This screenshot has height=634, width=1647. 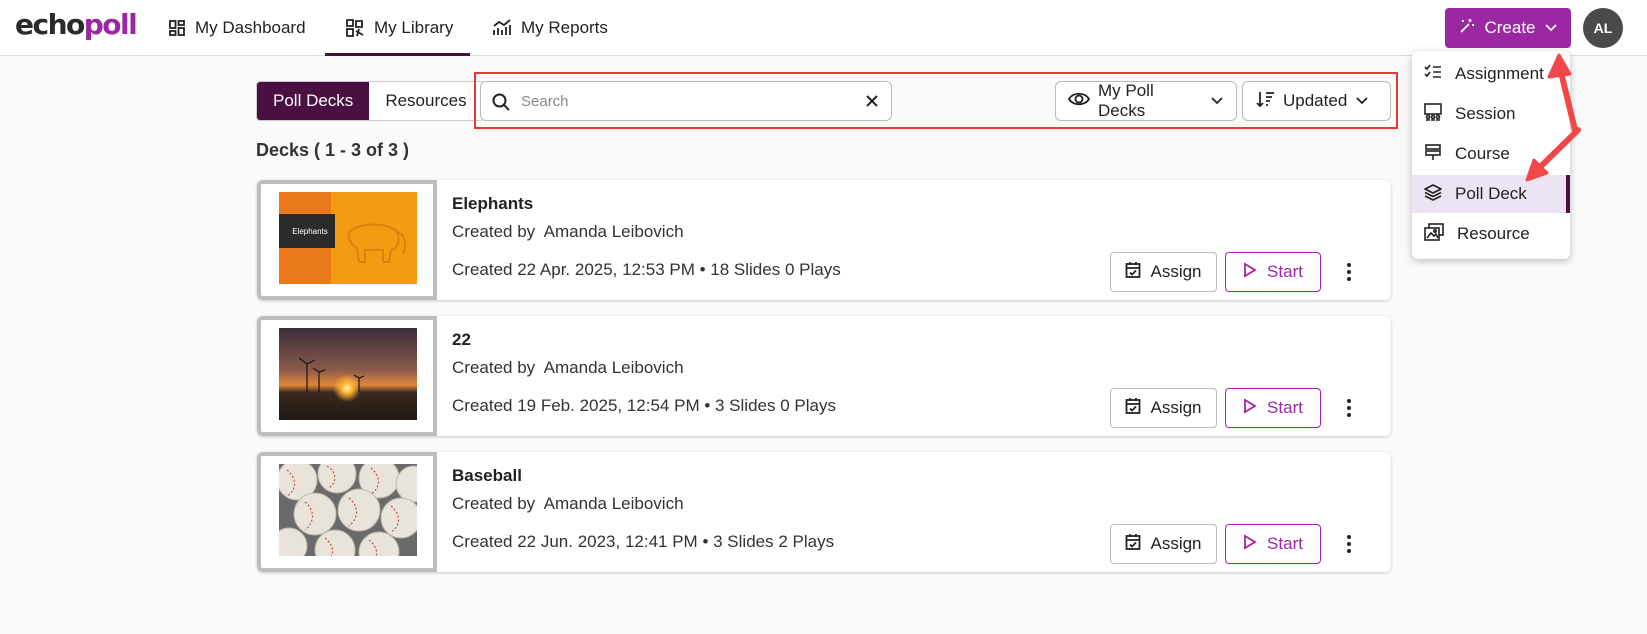 I want to click on clear-search-icon, so click(x=872, y=103).